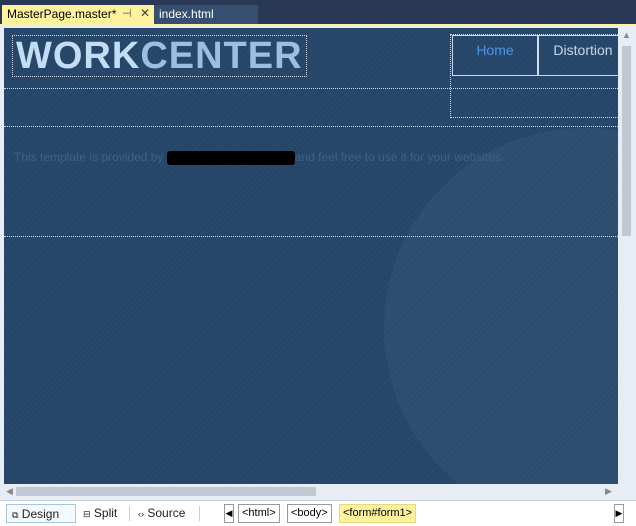 The image size is (636, 526). I want to click on logo-work: WORK, so click(78, 56).